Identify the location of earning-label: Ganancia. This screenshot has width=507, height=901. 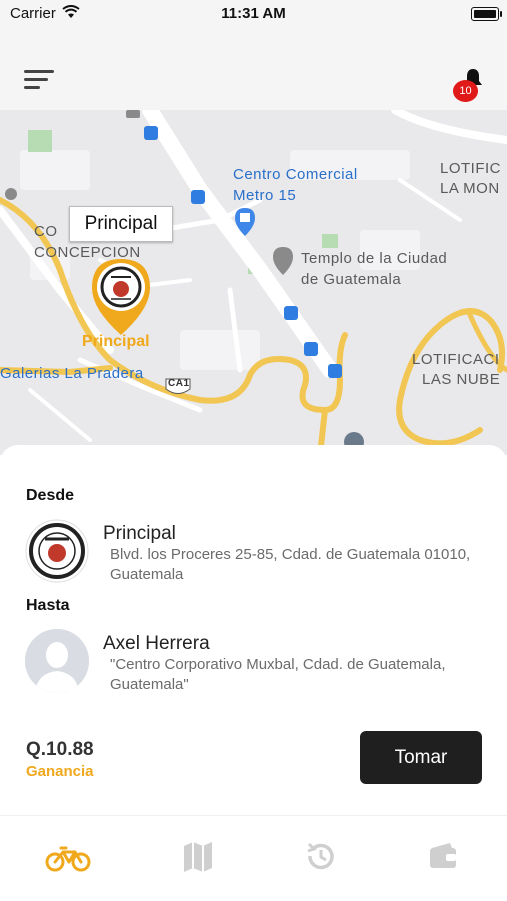
(60, 771).